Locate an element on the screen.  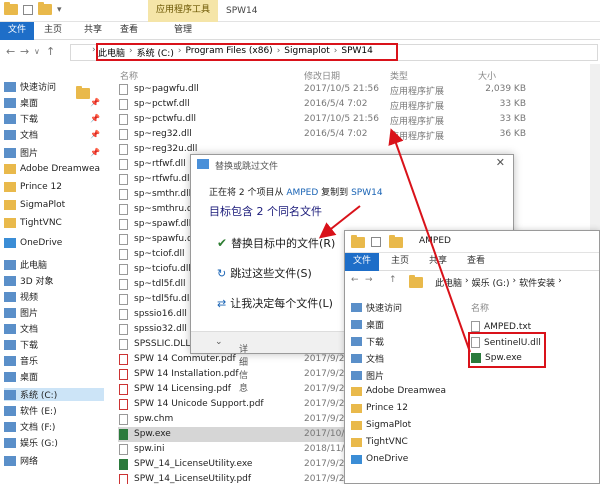
sidebar-item: 3D 对象 is located at coordinates (54, 280).